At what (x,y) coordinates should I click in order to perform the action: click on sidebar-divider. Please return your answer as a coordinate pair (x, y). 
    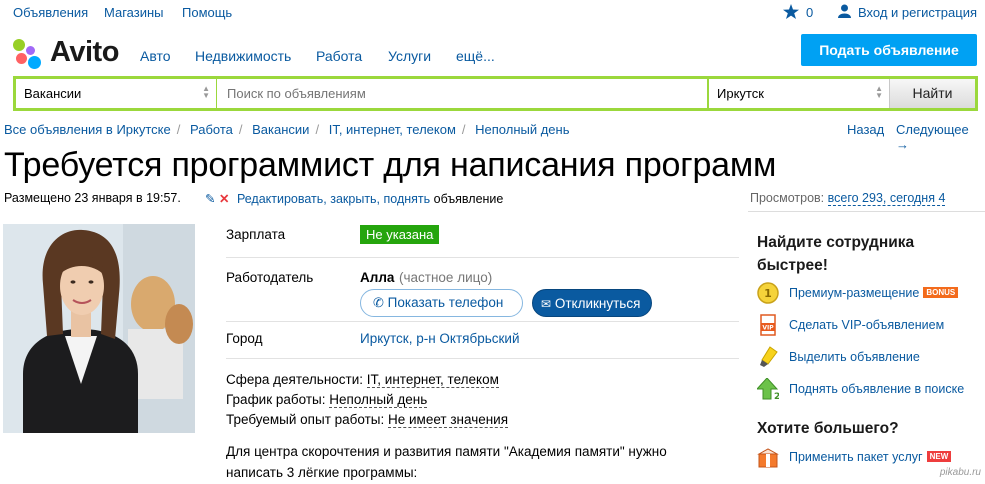
    Looking at the image, I should click on (866, 211).